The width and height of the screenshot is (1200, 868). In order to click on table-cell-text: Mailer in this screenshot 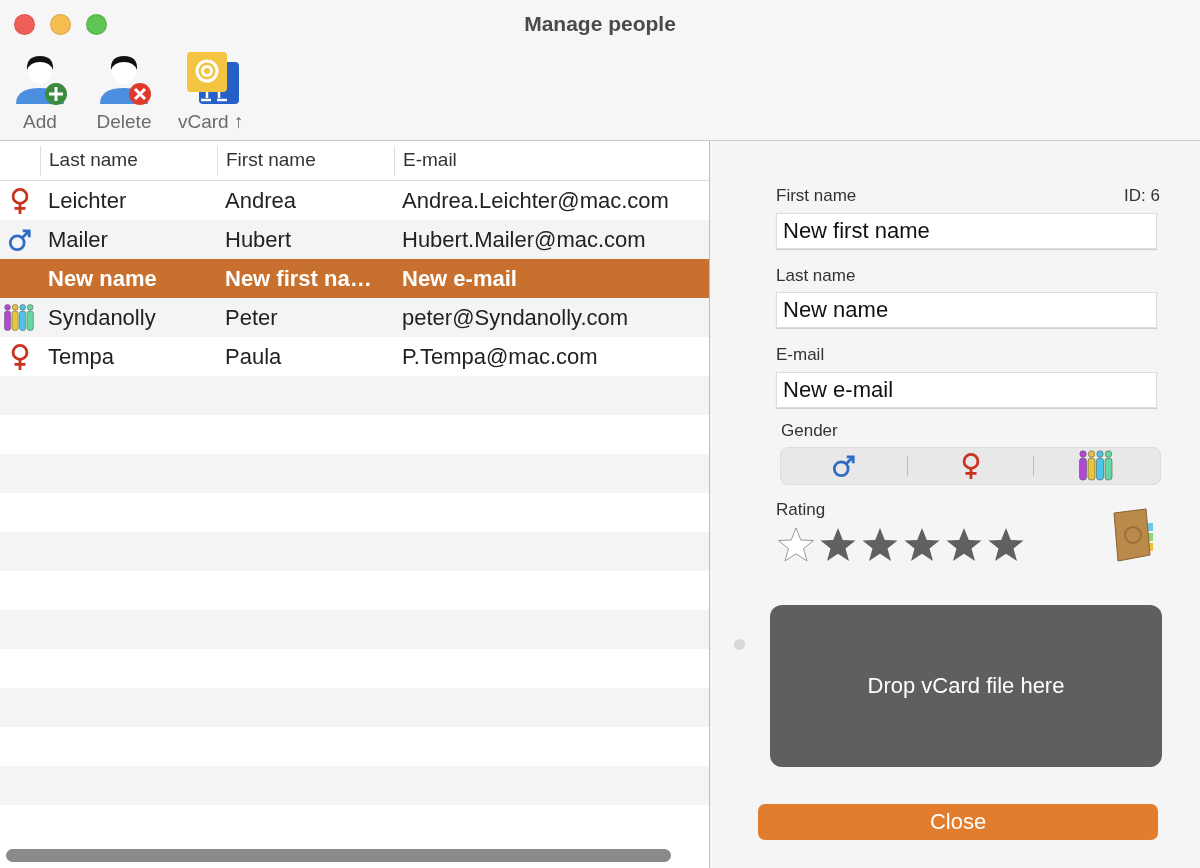, I will do `click(78, 240)`.